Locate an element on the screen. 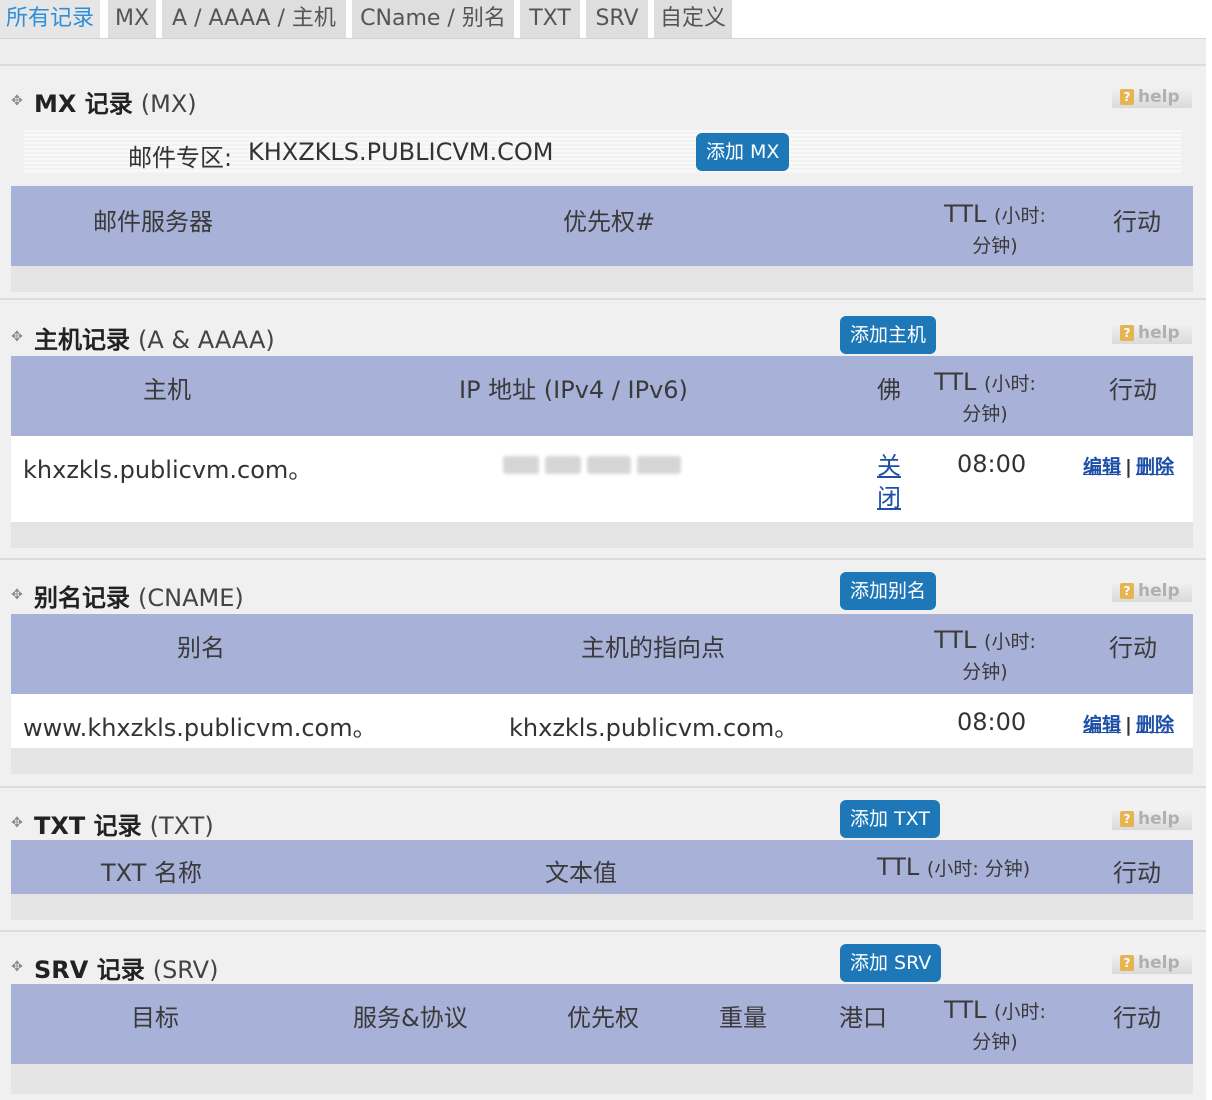 The height and width of the screenshot is (1100, 1212). host-panel-title: 主机记录 (A & AAAA) is located at coordinates (154, 337).